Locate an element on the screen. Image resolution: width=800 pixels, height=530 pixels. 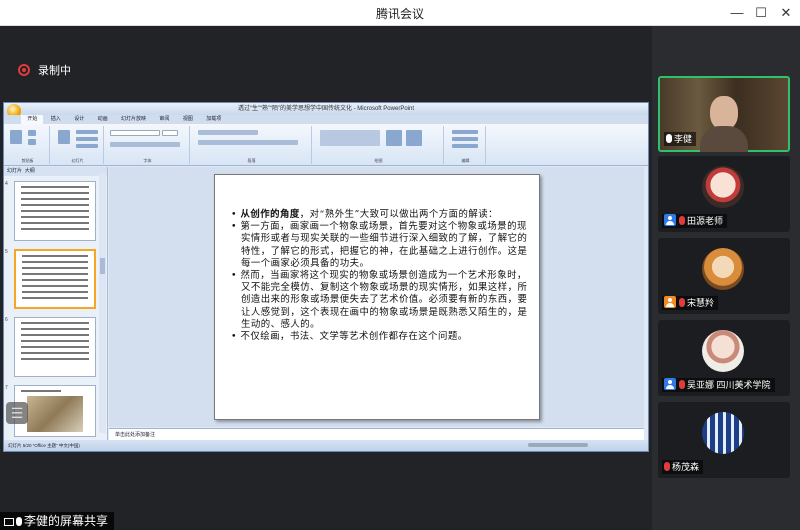
copy-icon is located at coordinates (32, 142).